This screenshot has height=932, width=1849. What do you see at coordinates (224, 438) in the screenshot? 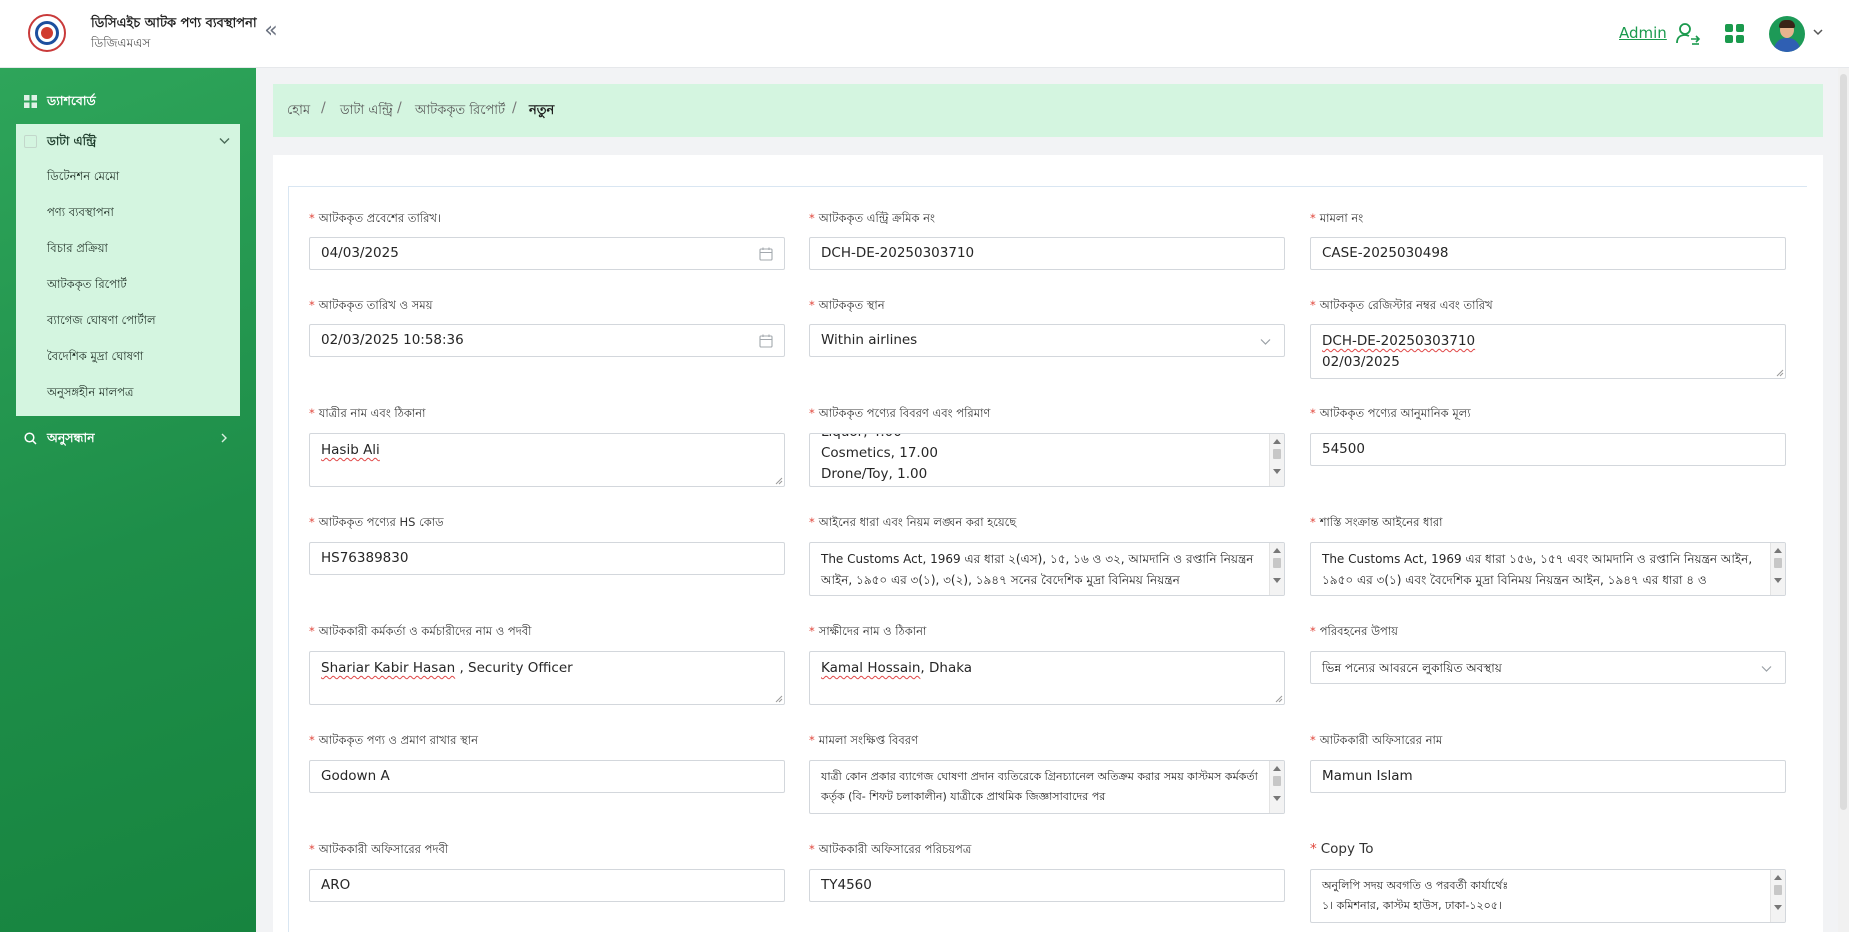
I see `chevron-right-icon` at bounding box center [224, 438].